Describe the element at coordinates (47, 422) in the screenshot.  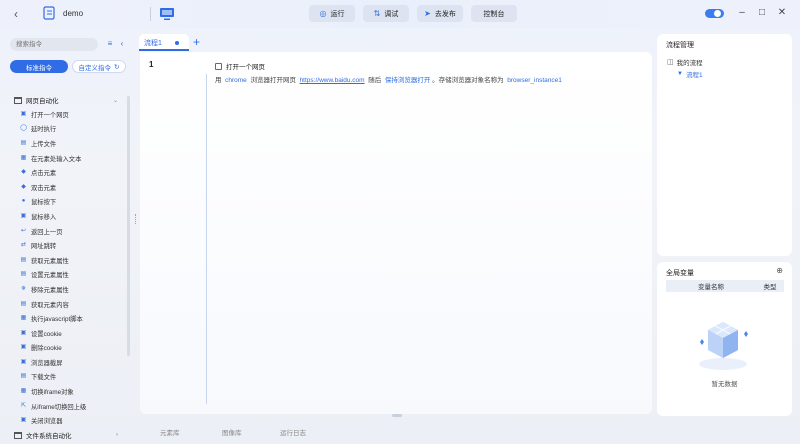
I see `command-label: 关闭浏览器` at that location.